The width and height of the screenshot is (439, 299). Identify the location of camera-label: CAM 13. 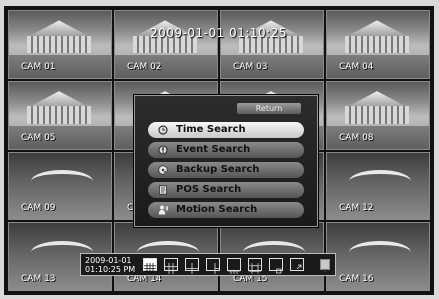
(38, 279).